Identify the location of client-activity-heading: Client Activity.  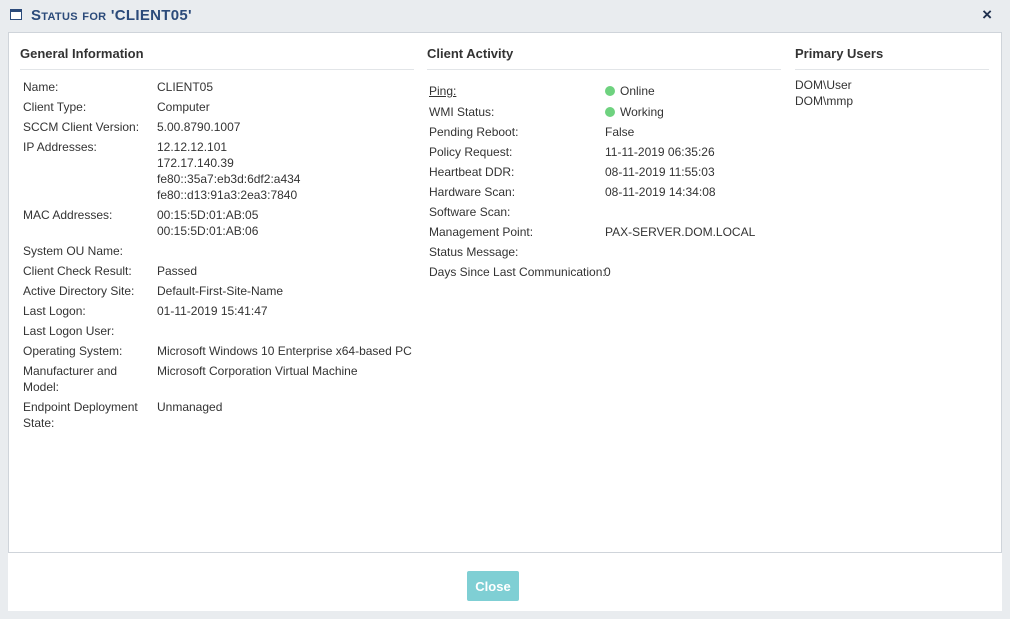
(470, 53).